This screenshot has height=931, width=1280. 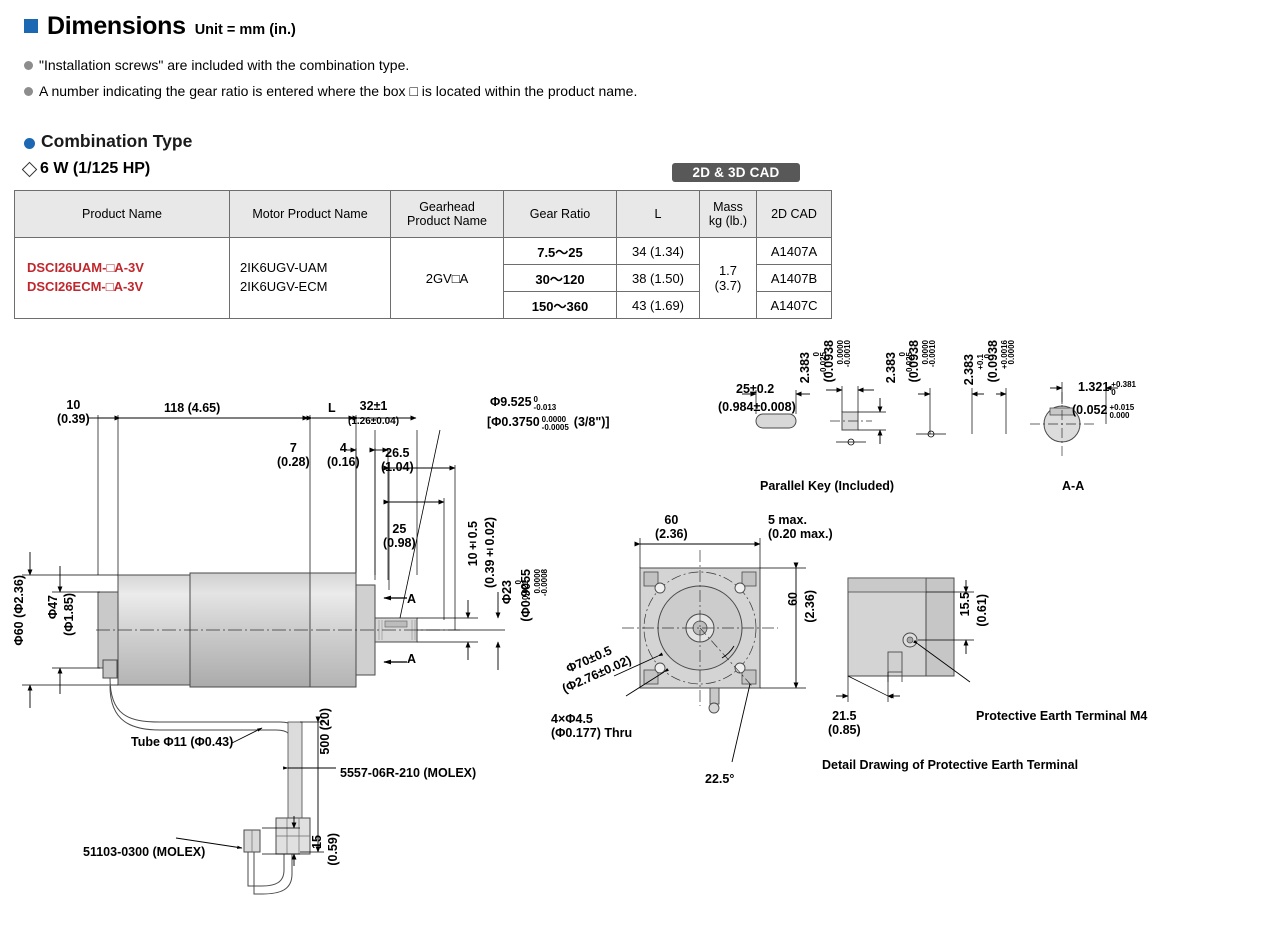 I want to click on earth-dim-15-5-value: 15.5, so click(x=965, y=604).